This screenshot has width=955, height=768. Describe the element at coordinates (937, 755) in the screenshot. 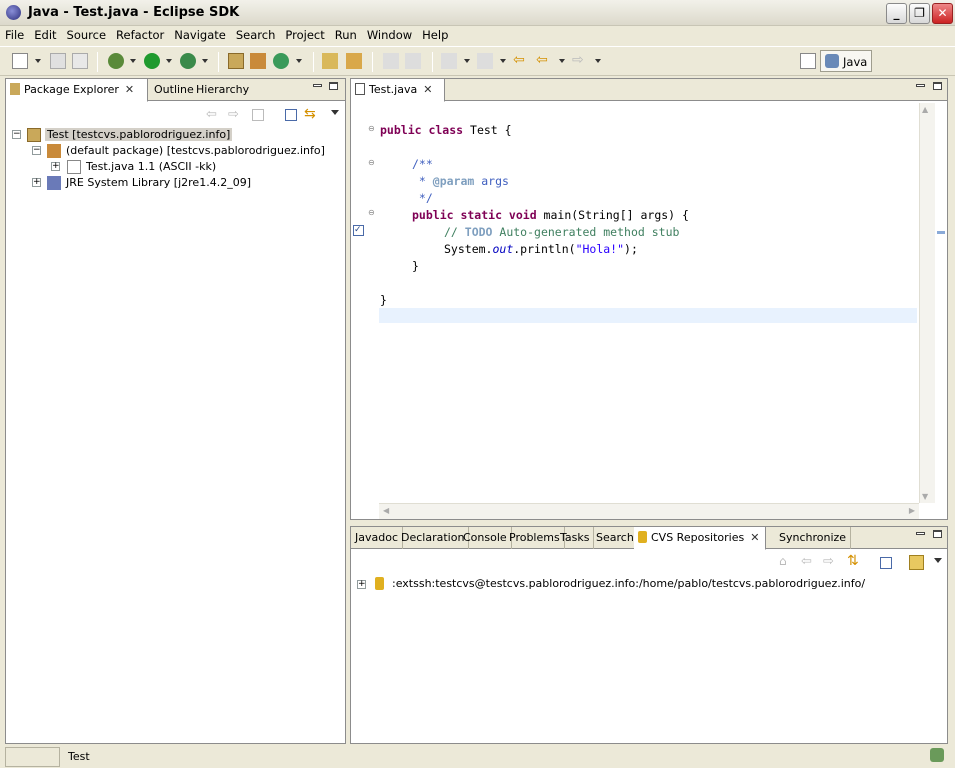

I see `progress-icon` at that location.